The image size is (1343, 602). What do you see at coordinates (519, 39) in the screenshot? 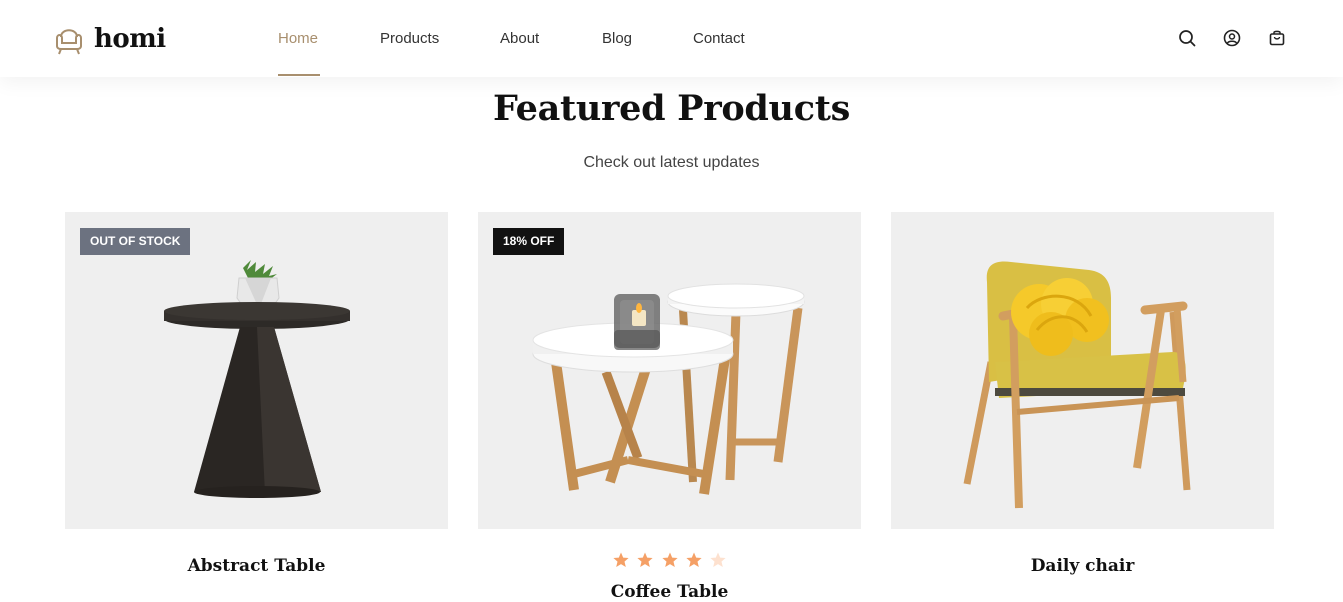
I see `nav-about: About` at bounding box center [519, 39].